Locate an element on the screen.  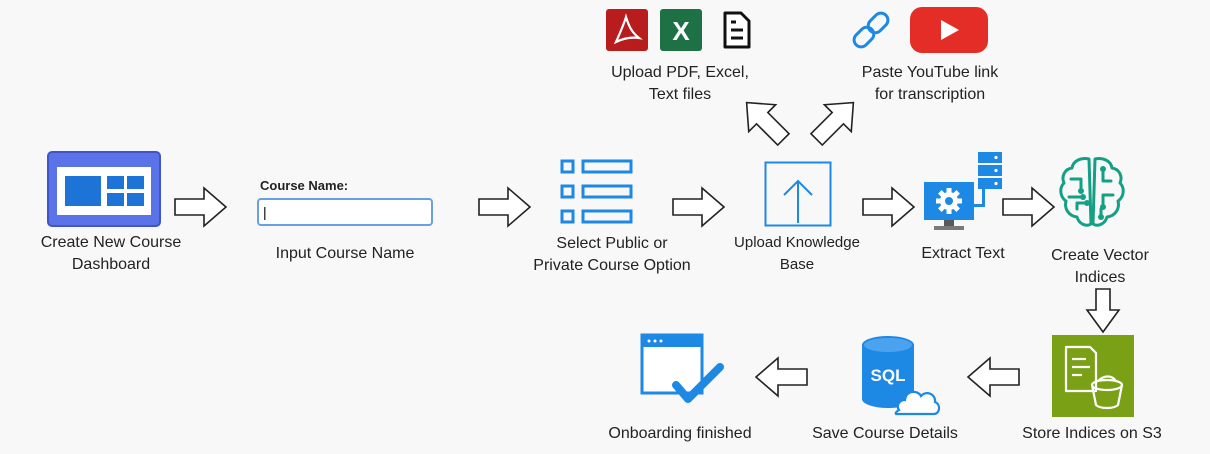
excel-icon: X is located at coordinates (681, 32).